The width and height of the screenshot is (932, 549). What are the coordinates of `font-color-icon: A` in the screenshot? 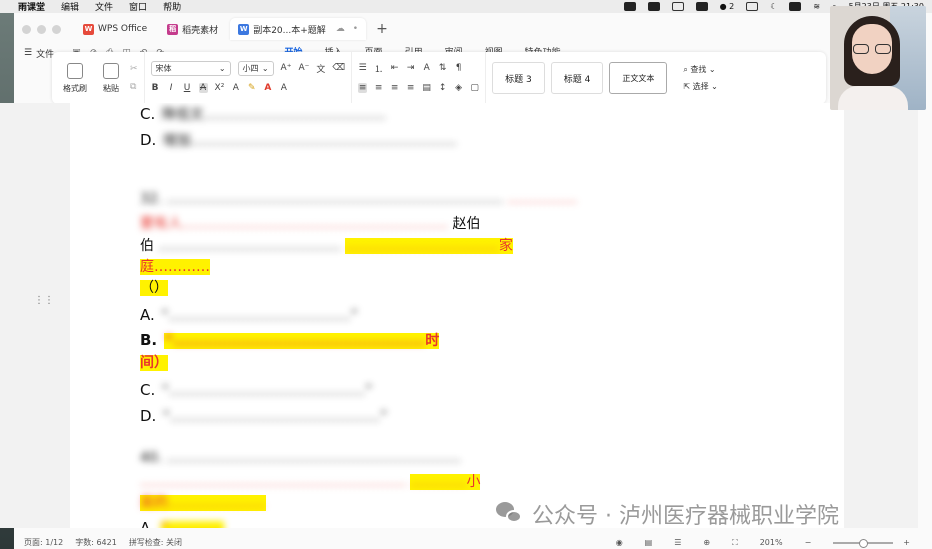 It's located at (267, 88).